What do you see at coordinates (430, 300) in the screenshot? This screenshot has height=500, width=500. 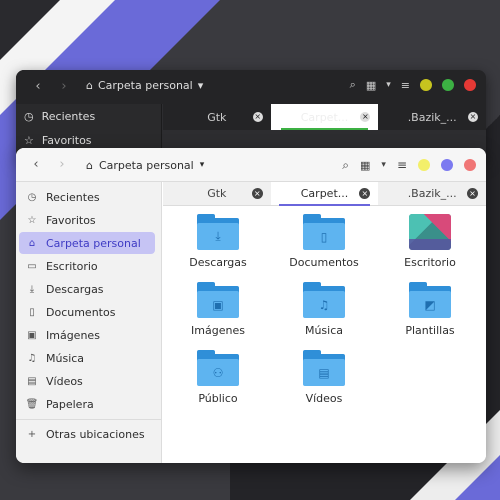 I see `folder-icon: ◩` at bounding box center [430, 300].